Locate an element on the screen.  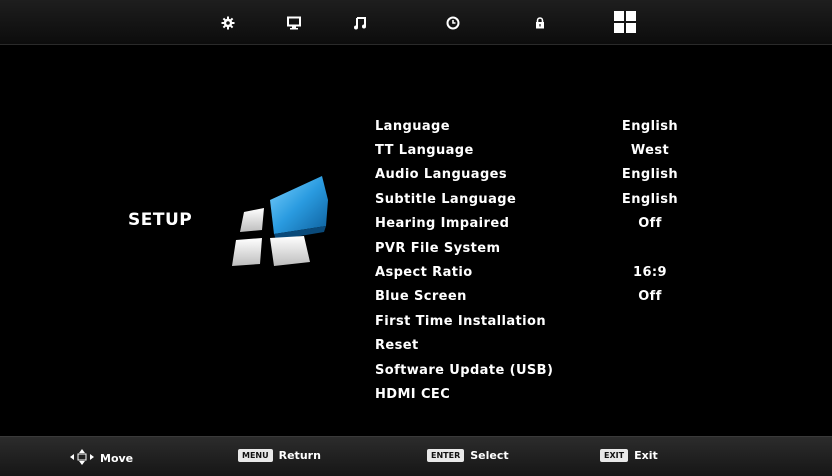
menu-item-subtitle-language: Subtitle Language English is located at coordinates (535, 199).